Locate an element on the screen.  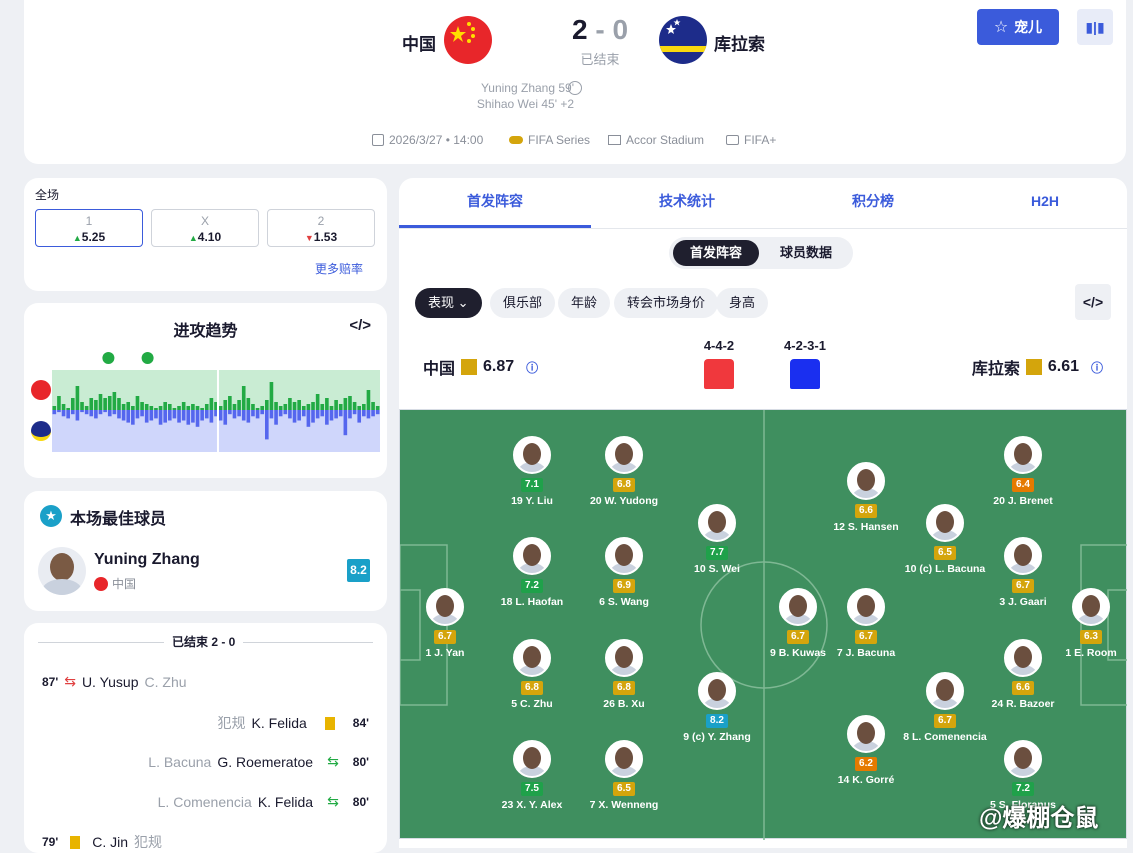
event-row: 87' ⇆ U. Yusup C. Zhu is located at coordinates (114, 681).